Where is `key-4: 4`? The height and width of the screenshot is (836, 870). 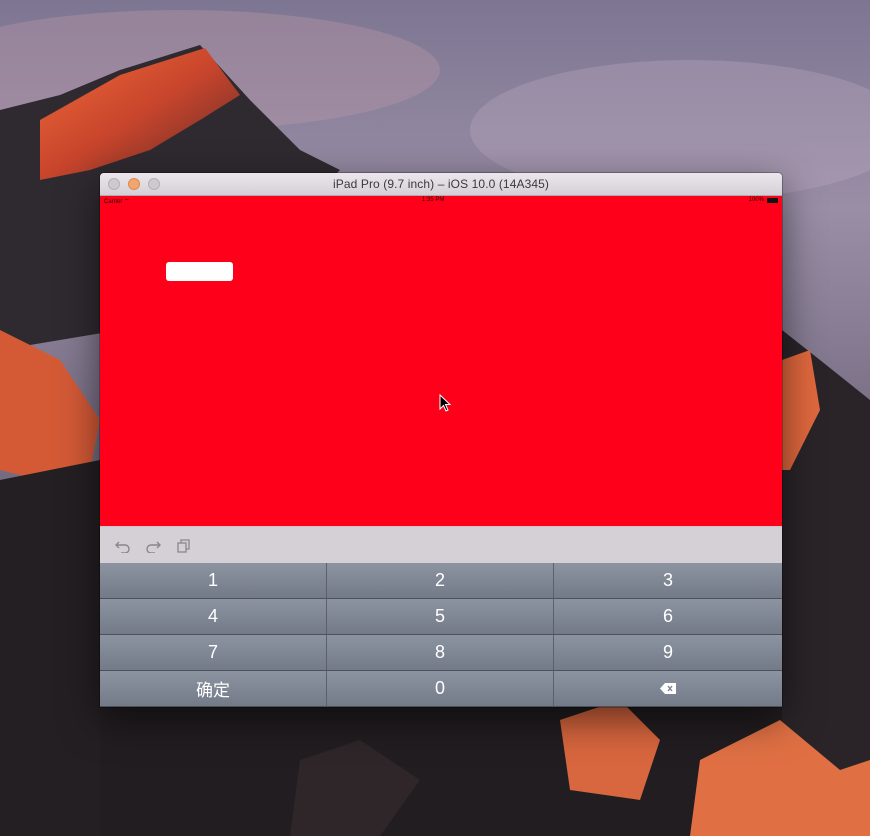
key-4: 4 is located at coordinates (213, 617).